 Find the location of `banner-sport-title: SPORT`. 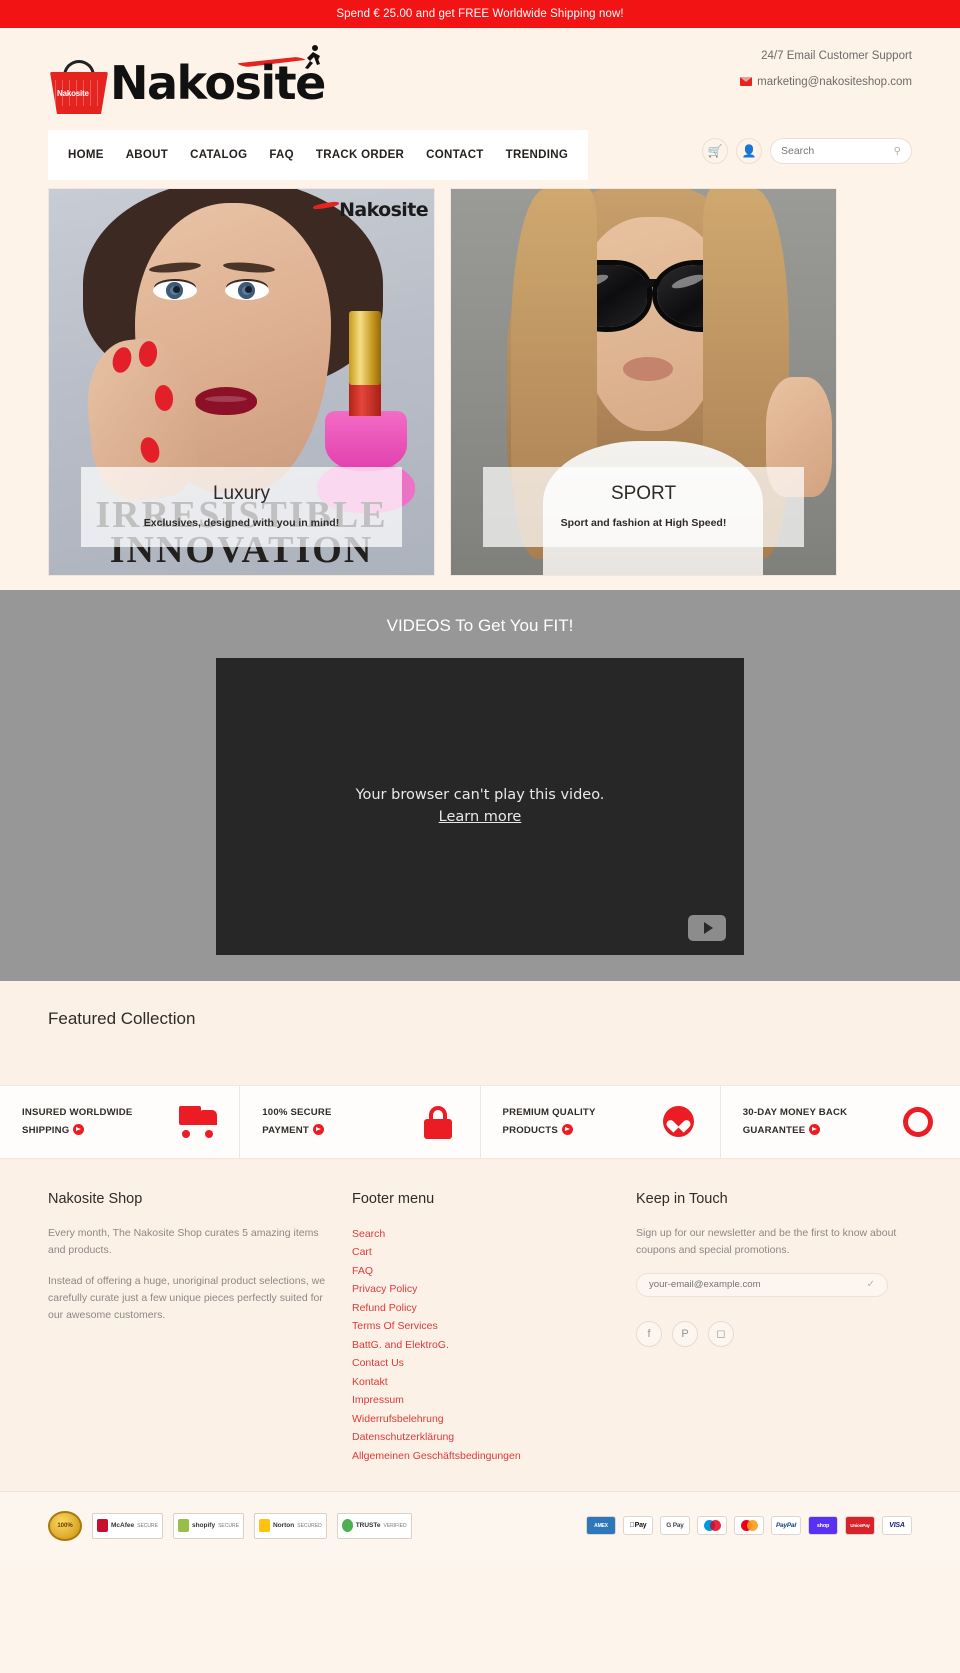

banner-sport-title: SPORT is located at coordinates (643, 493).